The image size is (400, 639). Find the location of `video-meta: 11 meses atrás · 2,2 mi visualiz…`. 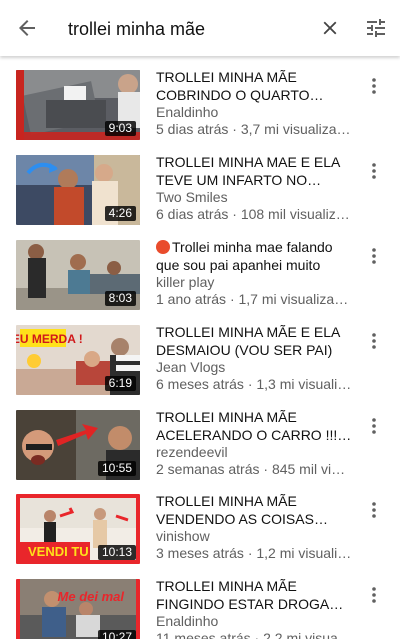

video-meta: 11 meses atrás · 2,2 mi visualiz… is located at coordinates (254, 634).